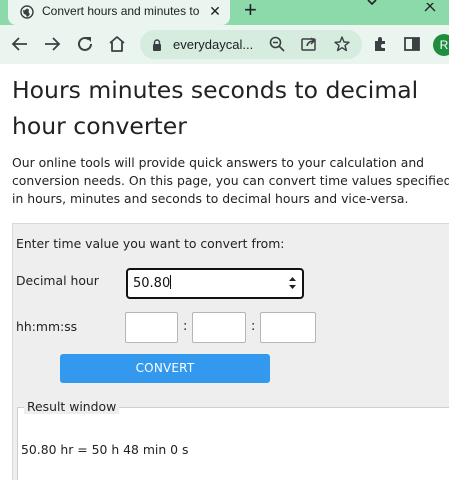 This screenshot has height=480, width=449. I want to click on tab-title: Convert hours and minutes to, so click(121, 11).